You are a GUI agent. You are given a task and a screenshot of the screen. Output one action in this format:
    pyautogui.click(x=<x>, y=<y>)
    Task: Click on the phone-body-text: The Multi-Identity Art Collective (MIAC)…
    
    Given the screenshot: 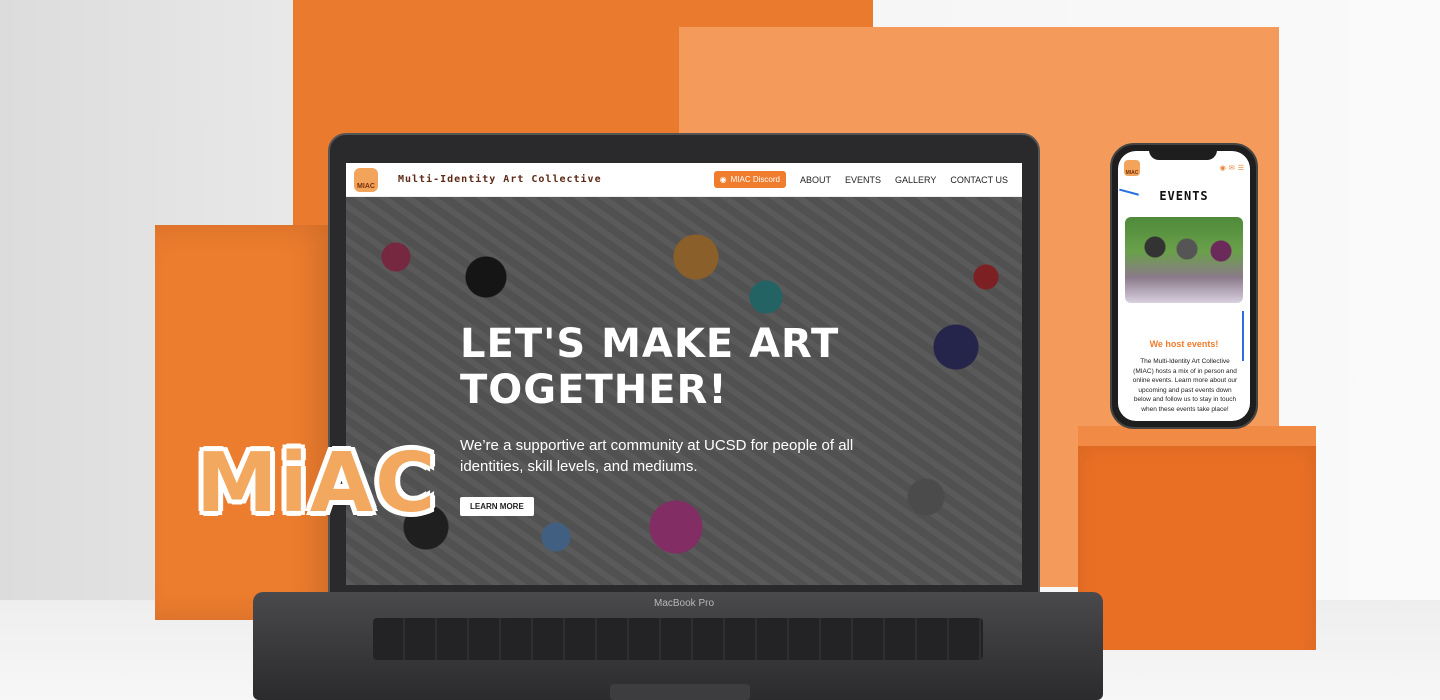 What is the action you would take?
    pyautogui.click(x=1185, y=385)
    